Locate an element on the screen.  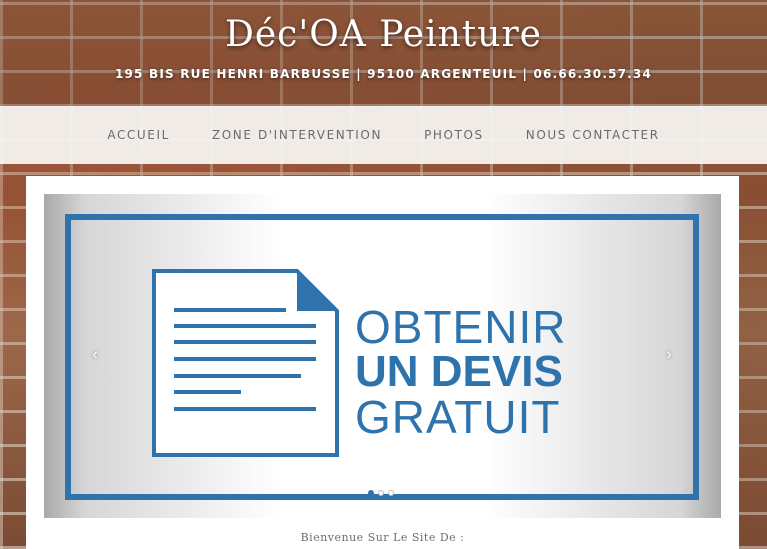
nav-item-contact: NOUS CONTACTER is located at coordinates (593, 135).